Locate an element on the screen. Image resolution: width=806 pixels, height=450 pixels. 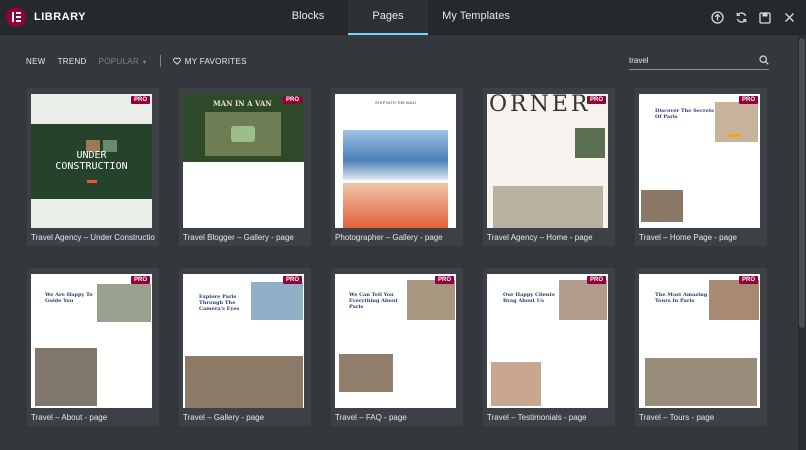
template-card: ORNER PRO Travel Agency – Home - page is located at coordinates (549, 167).